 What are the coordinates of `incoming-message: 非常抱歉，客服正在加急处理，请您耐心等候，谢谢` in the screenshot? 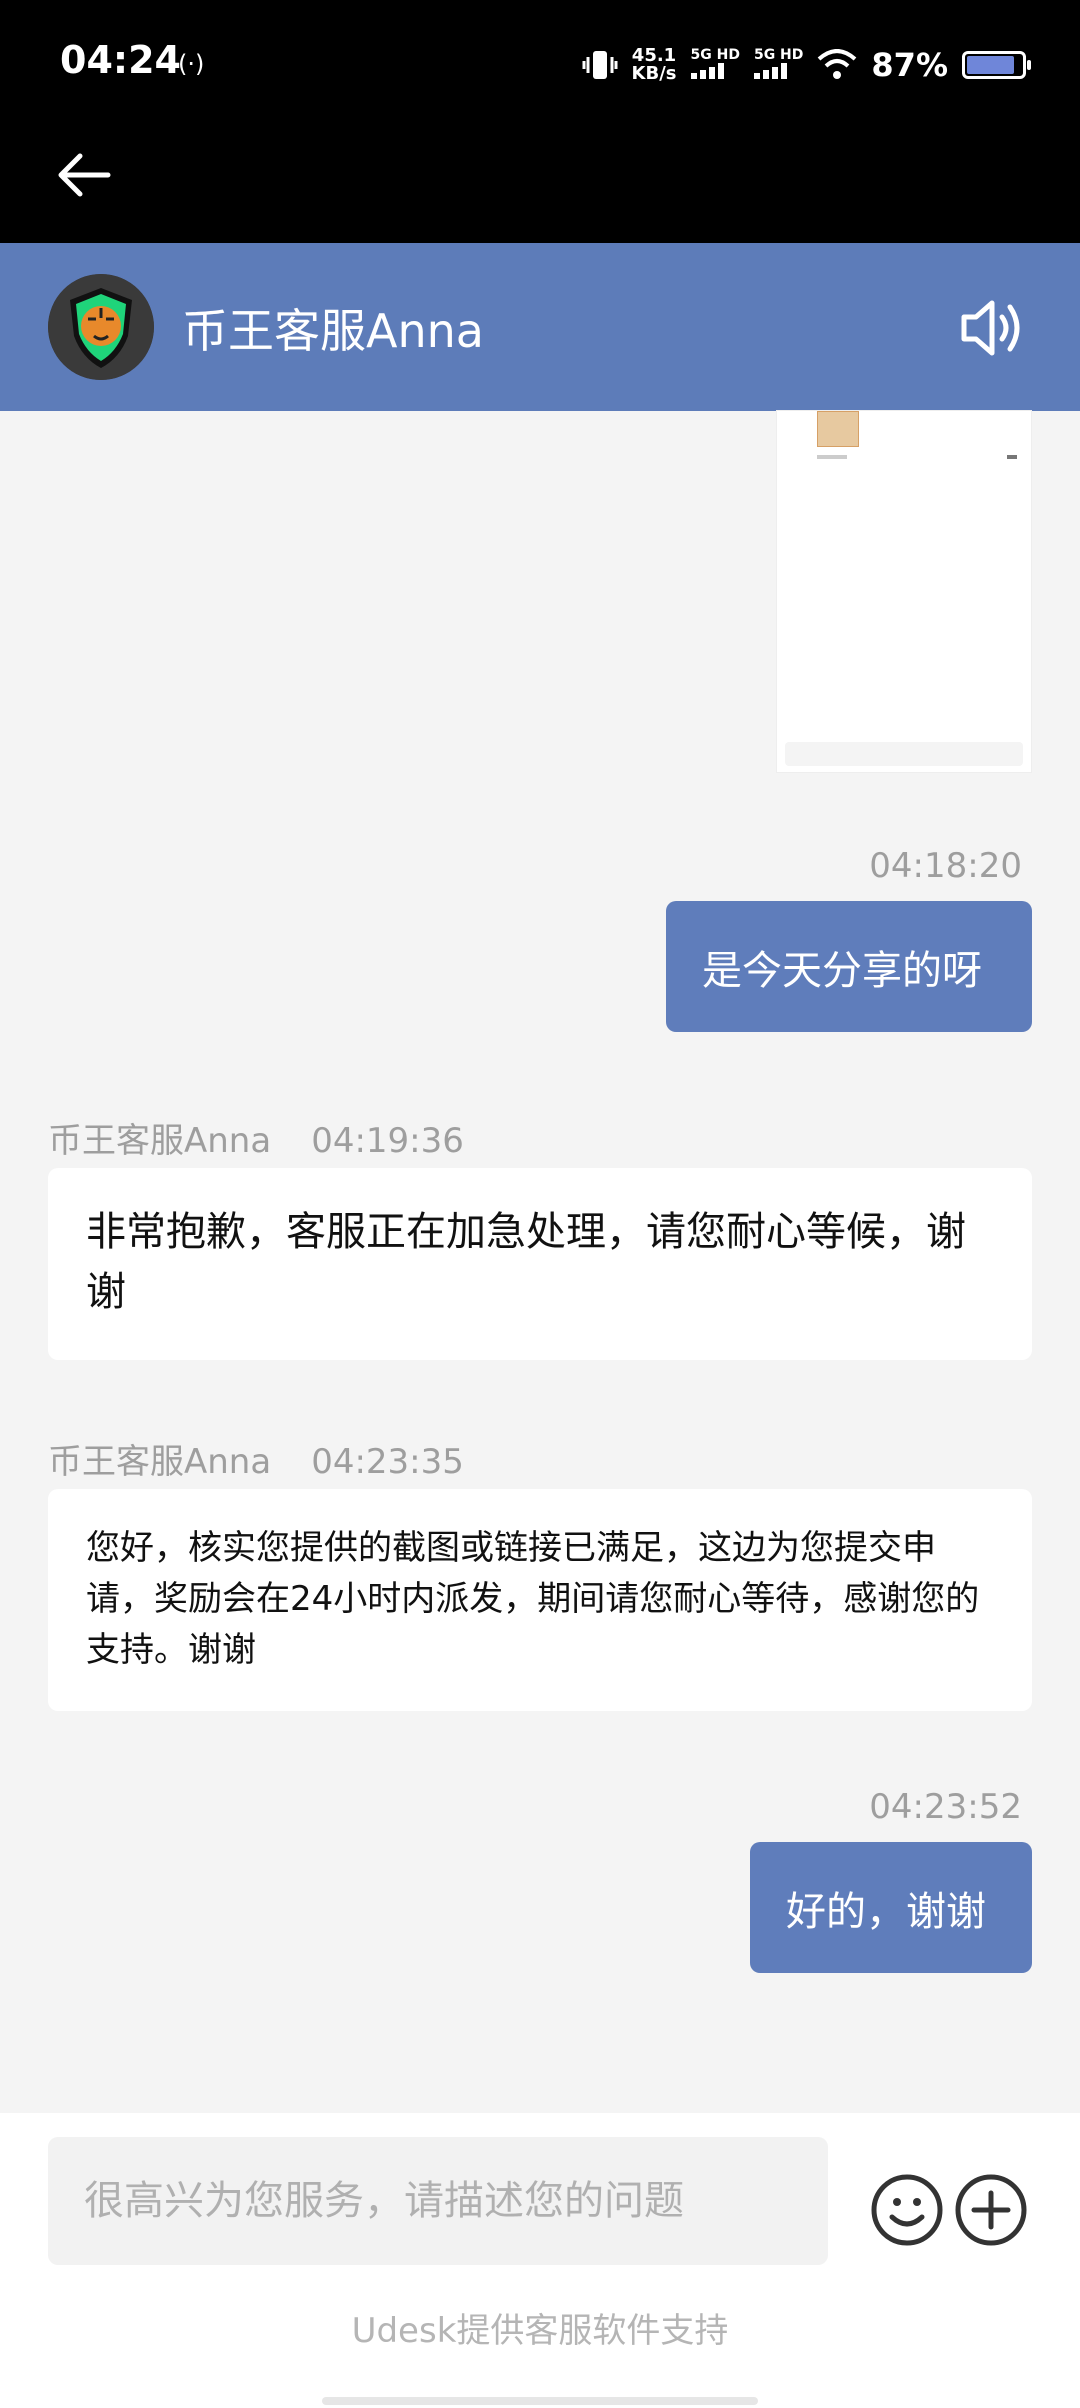 It's located at (540, 1264).